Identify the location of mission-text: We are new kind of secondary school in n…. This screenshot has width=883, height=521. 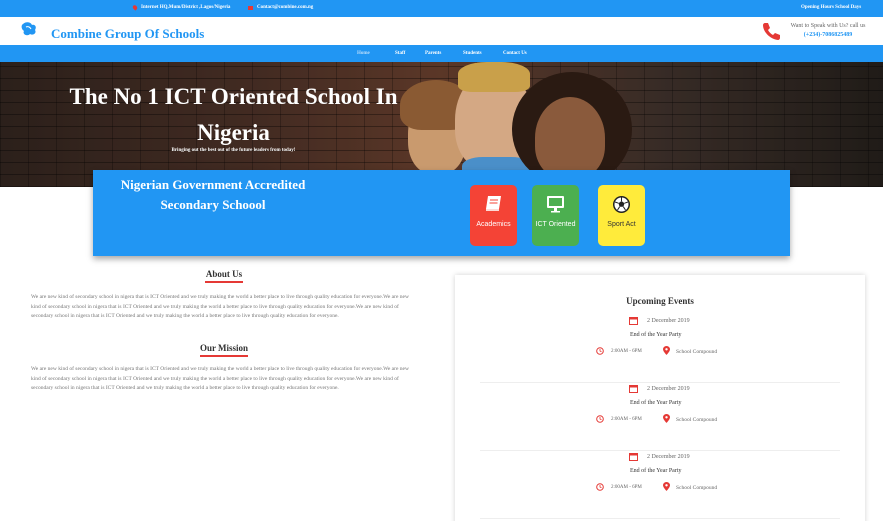
(220, 378).